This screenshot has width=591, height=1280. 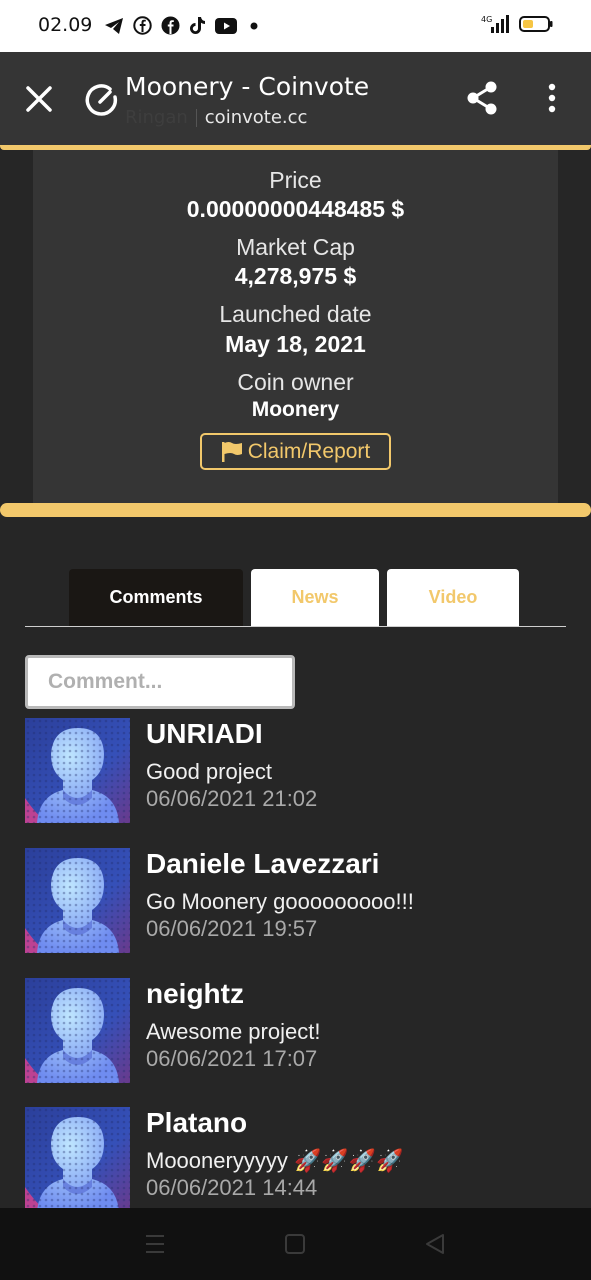 I want to click on subtitle-divider, so click(x=196, y=117).